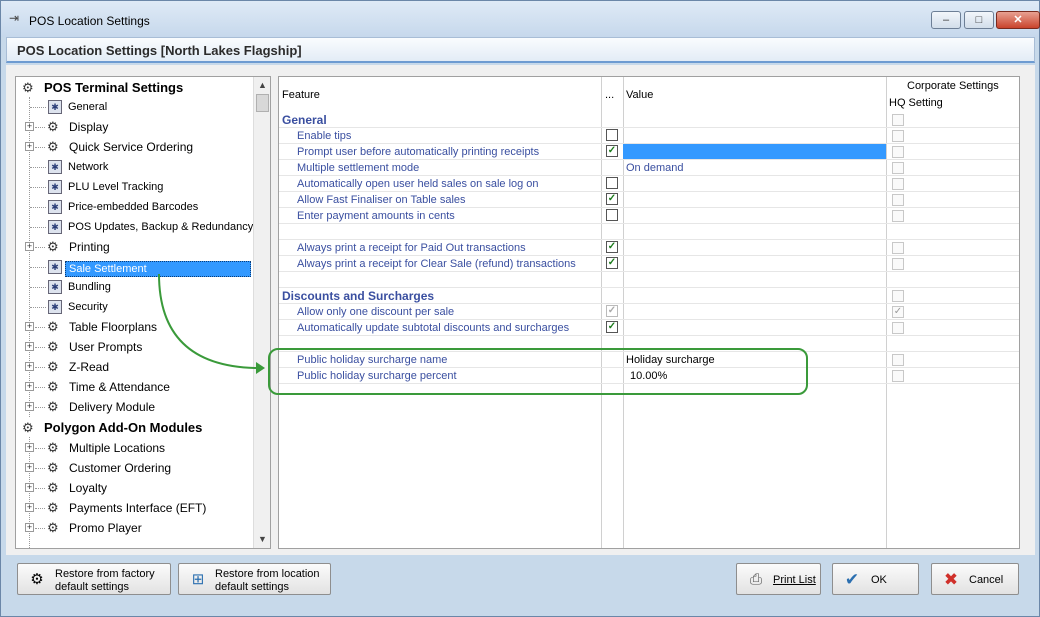  I want to click on hq-setting-header: HQ Setting, so click(916, 103).